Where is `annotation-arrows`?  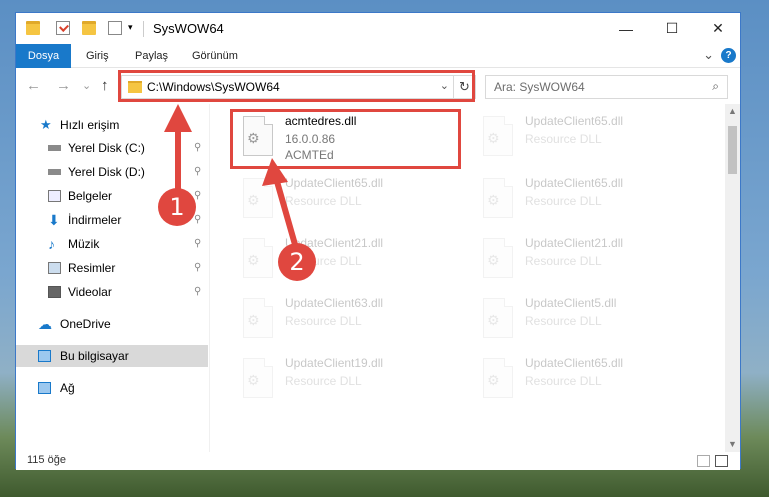
annotation-arrows is located at coordinates (231, 176).